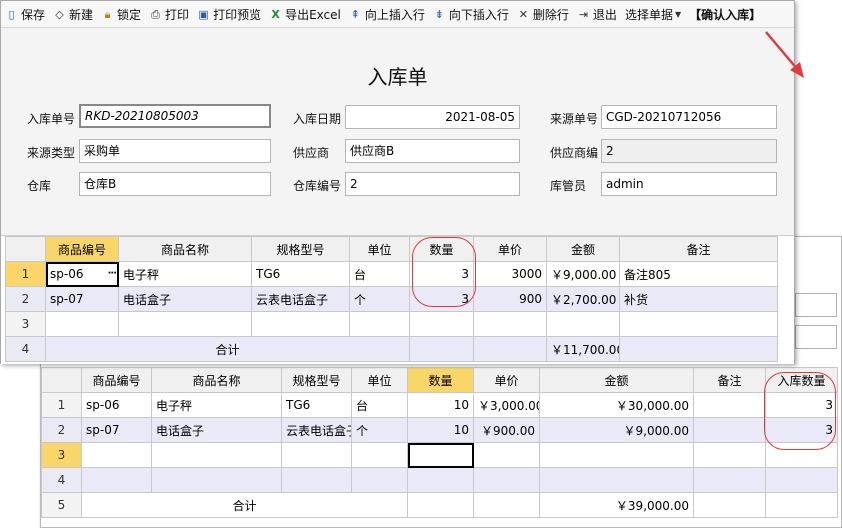 The width and height of the screenshot is (842, 528). Describe the element at coordinates (432, 184) in the screenshot. I see `warehouse-code-field: 2` at that location.